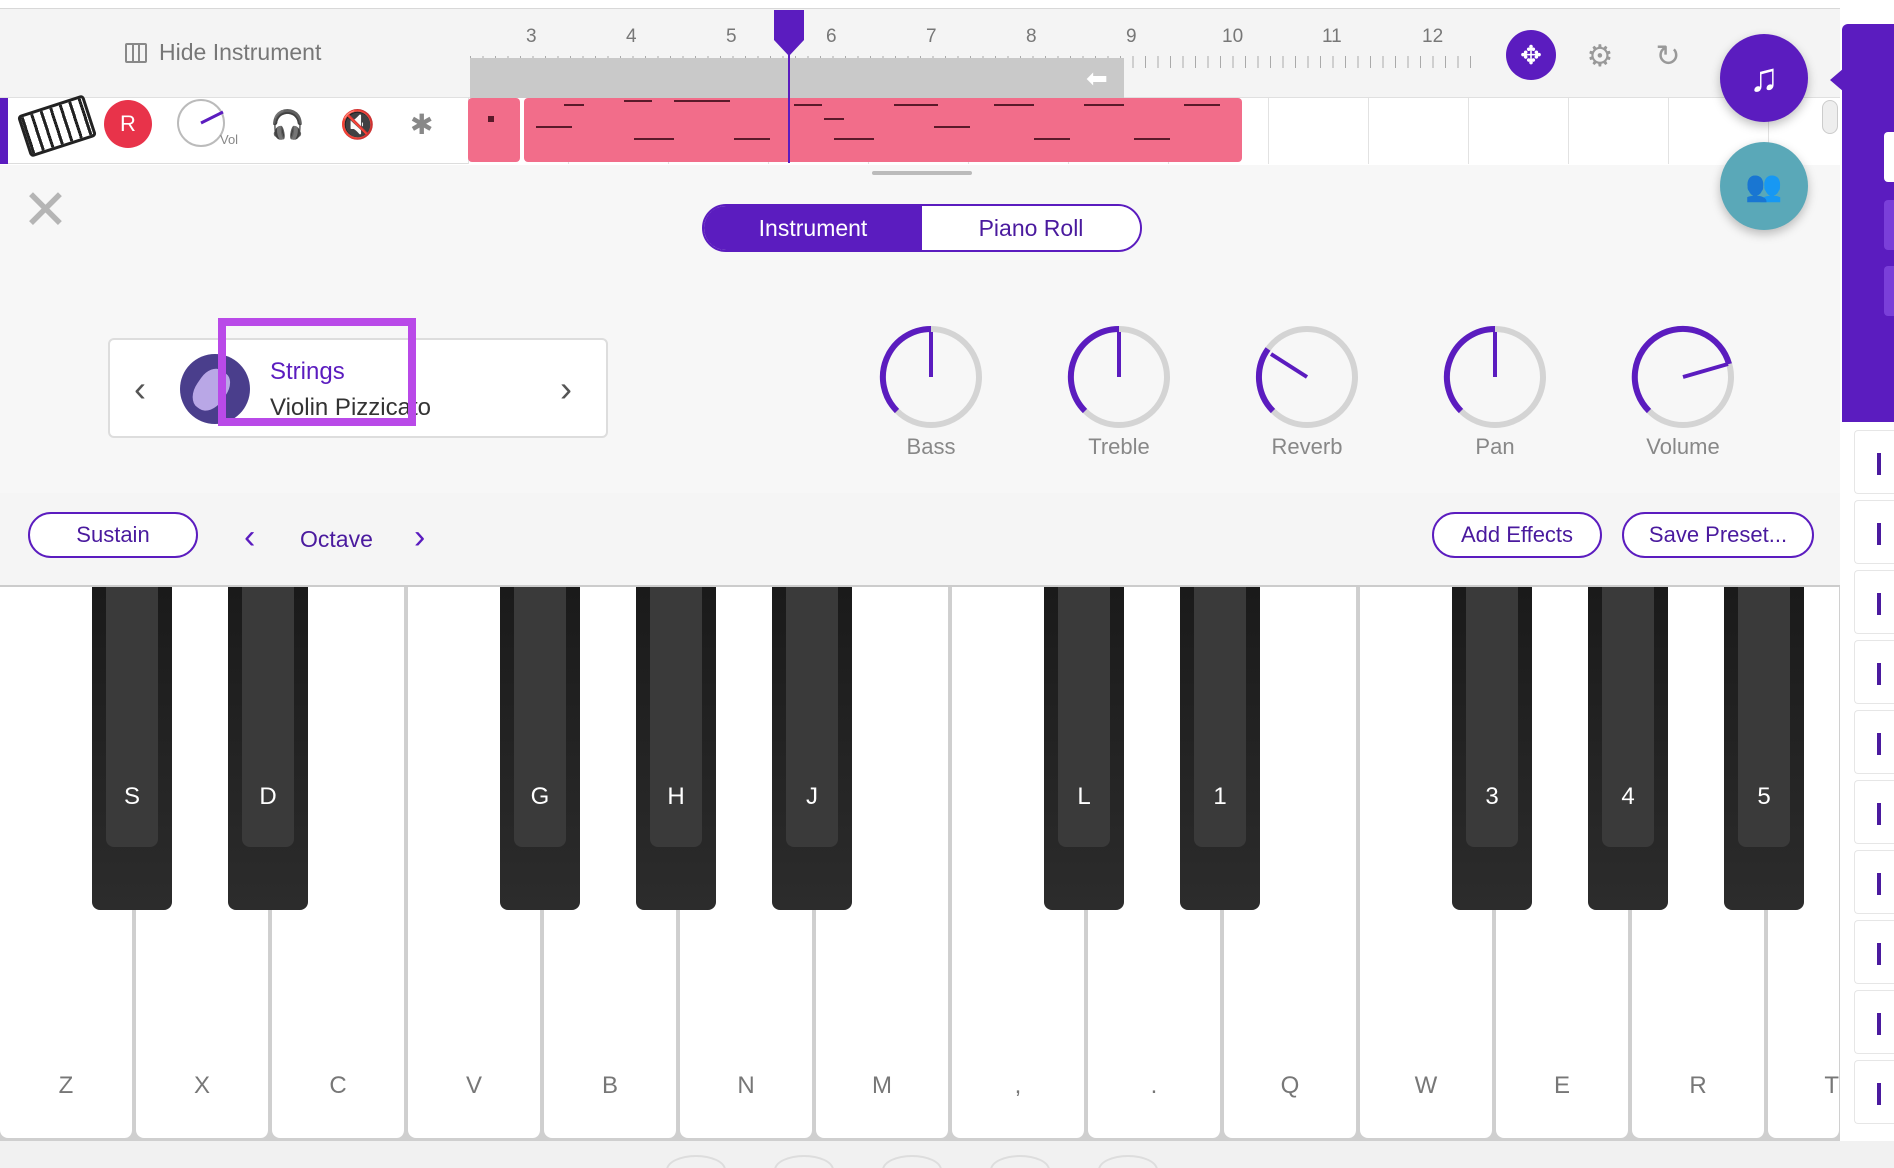 This screenshot has width=1894, height=1168. I want to click on loop-region: ⬅, so click(797, 78).